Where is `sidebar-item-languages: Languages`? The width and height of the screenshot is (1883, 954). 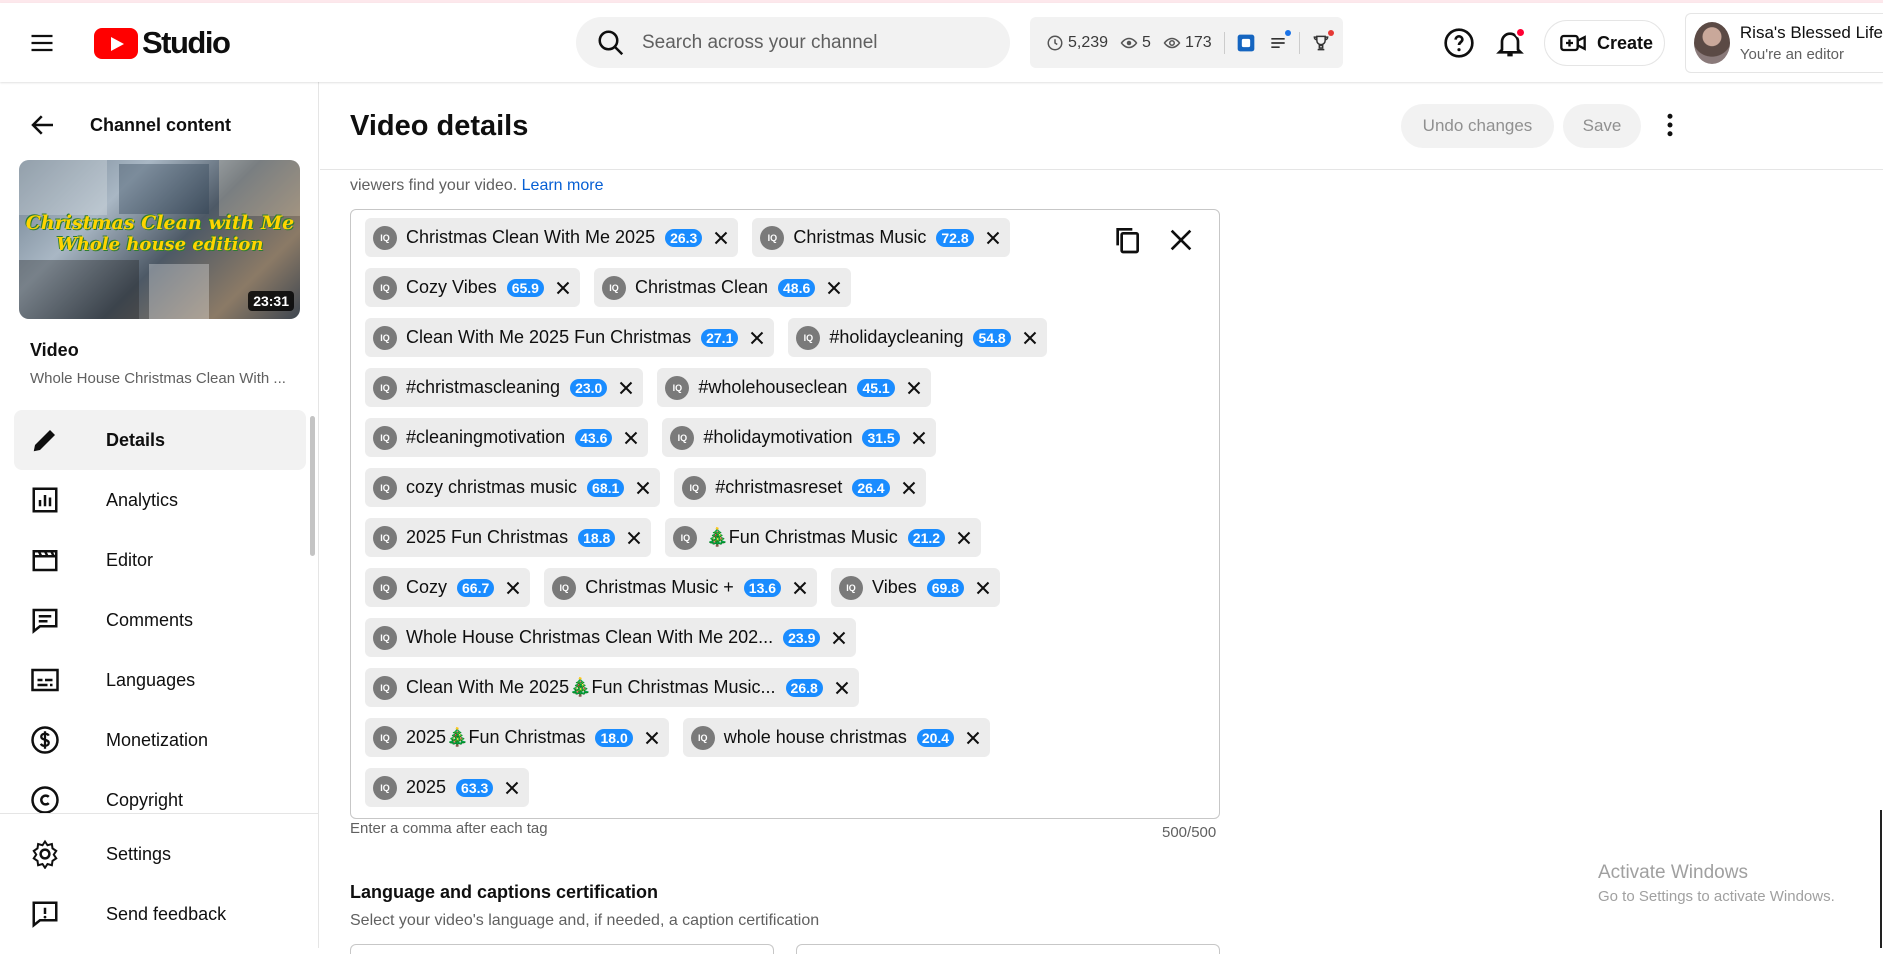 sidebar-item-languages: Languages is located at coordinates (160, 680).